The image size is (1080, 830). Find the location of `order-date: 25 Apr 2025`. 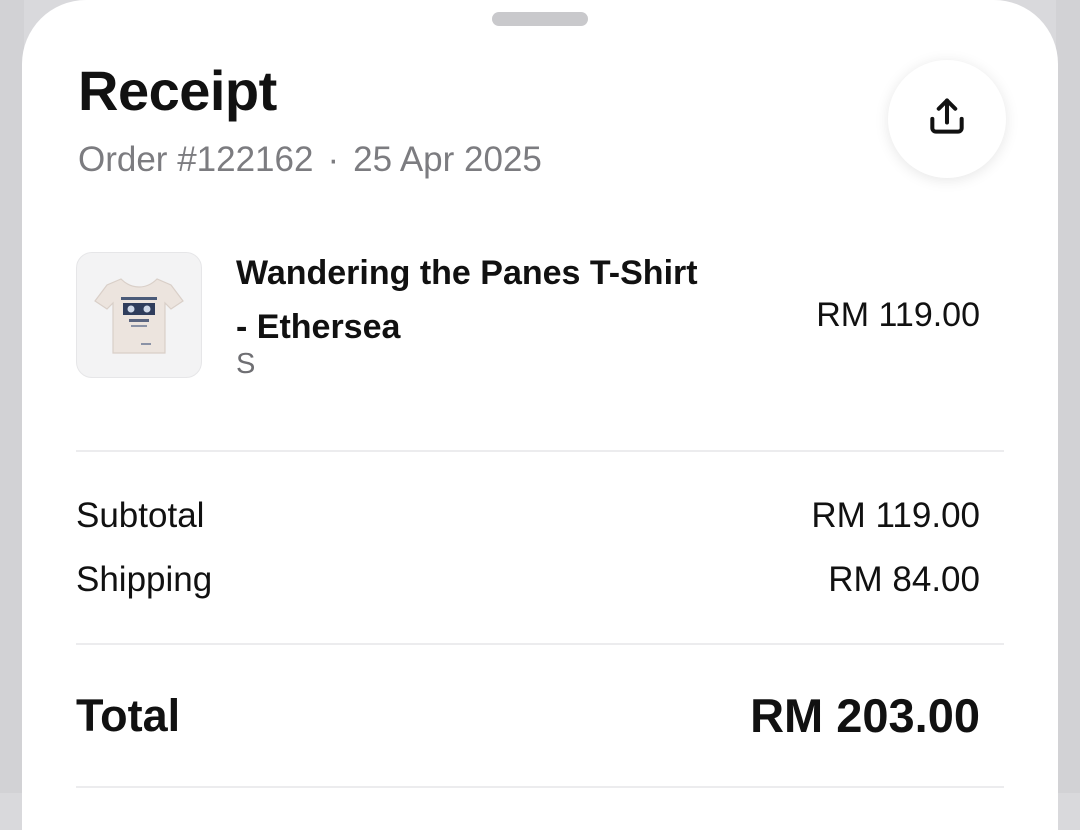

order-date: 25 Apr 2025 is located at coordinates (447, 159).